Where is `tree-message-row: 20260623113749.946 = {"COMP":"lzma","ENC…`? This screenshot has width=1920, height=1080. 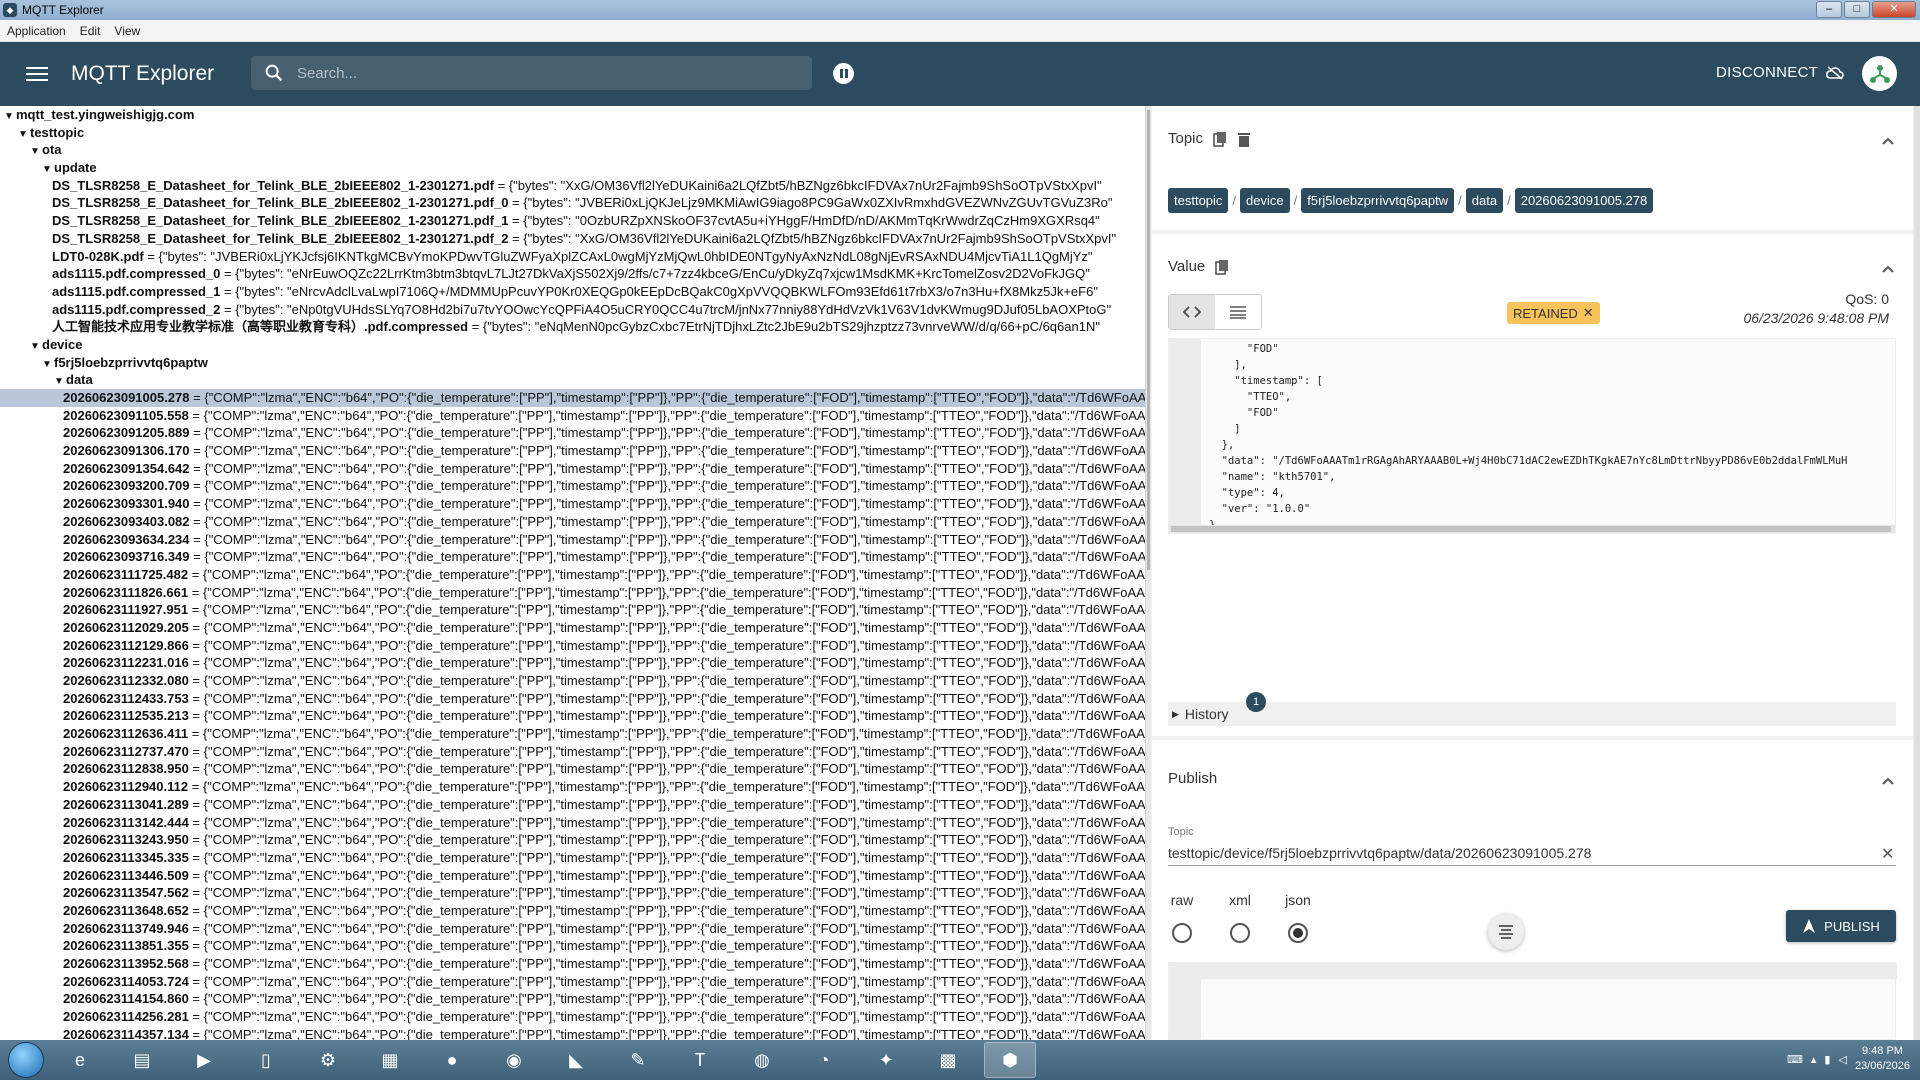 tree-message-row: 20260623113749.946 = {"COMP":"lzma","ENC… is located at coordinates (572, 929).